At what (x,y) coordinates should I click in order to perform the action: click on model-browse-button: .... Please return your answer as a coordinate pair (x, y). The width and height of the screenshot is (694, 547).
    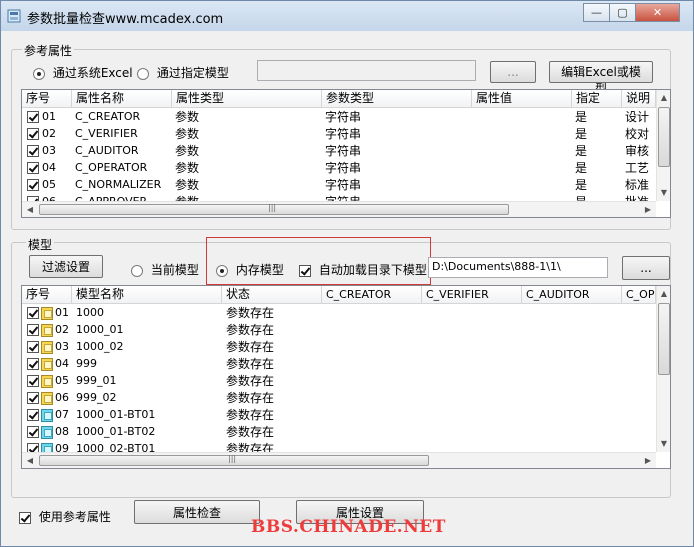
    Looking at the image, I should click on (646, 268).